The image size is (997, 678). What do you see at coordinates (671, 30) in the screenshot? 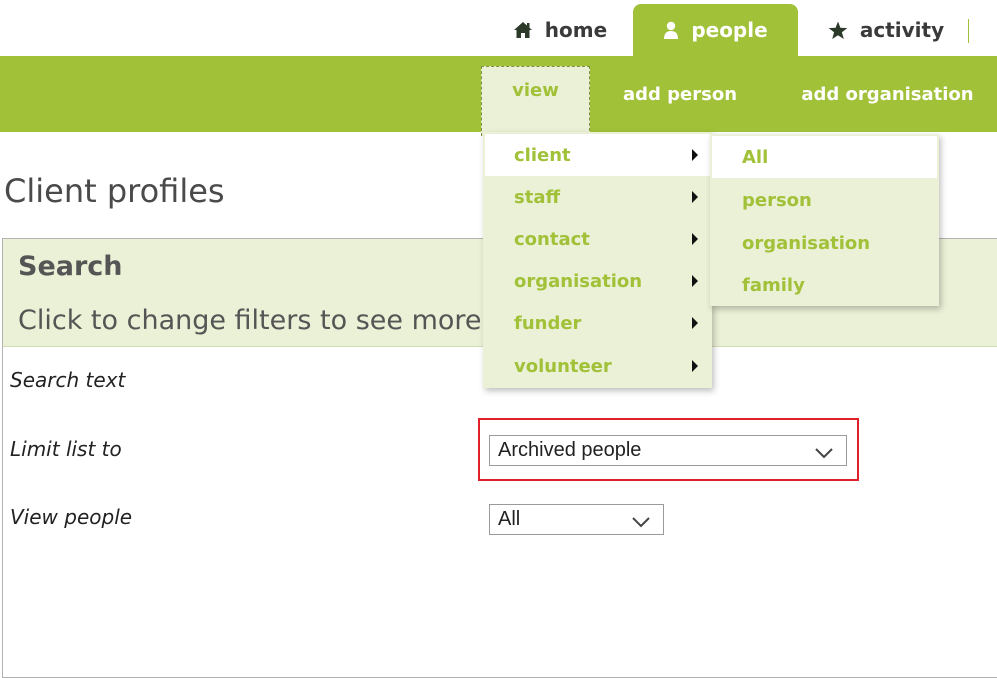
I see `person-icon` at bounding box center [671, 30].